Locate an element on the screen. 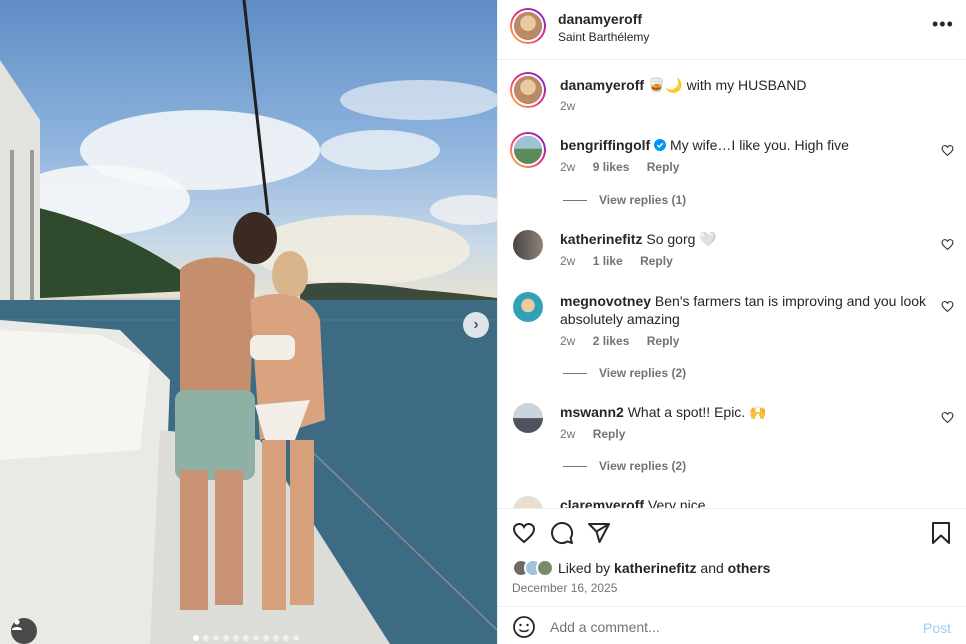  carousel-dots is located at coordinates (246, 638).